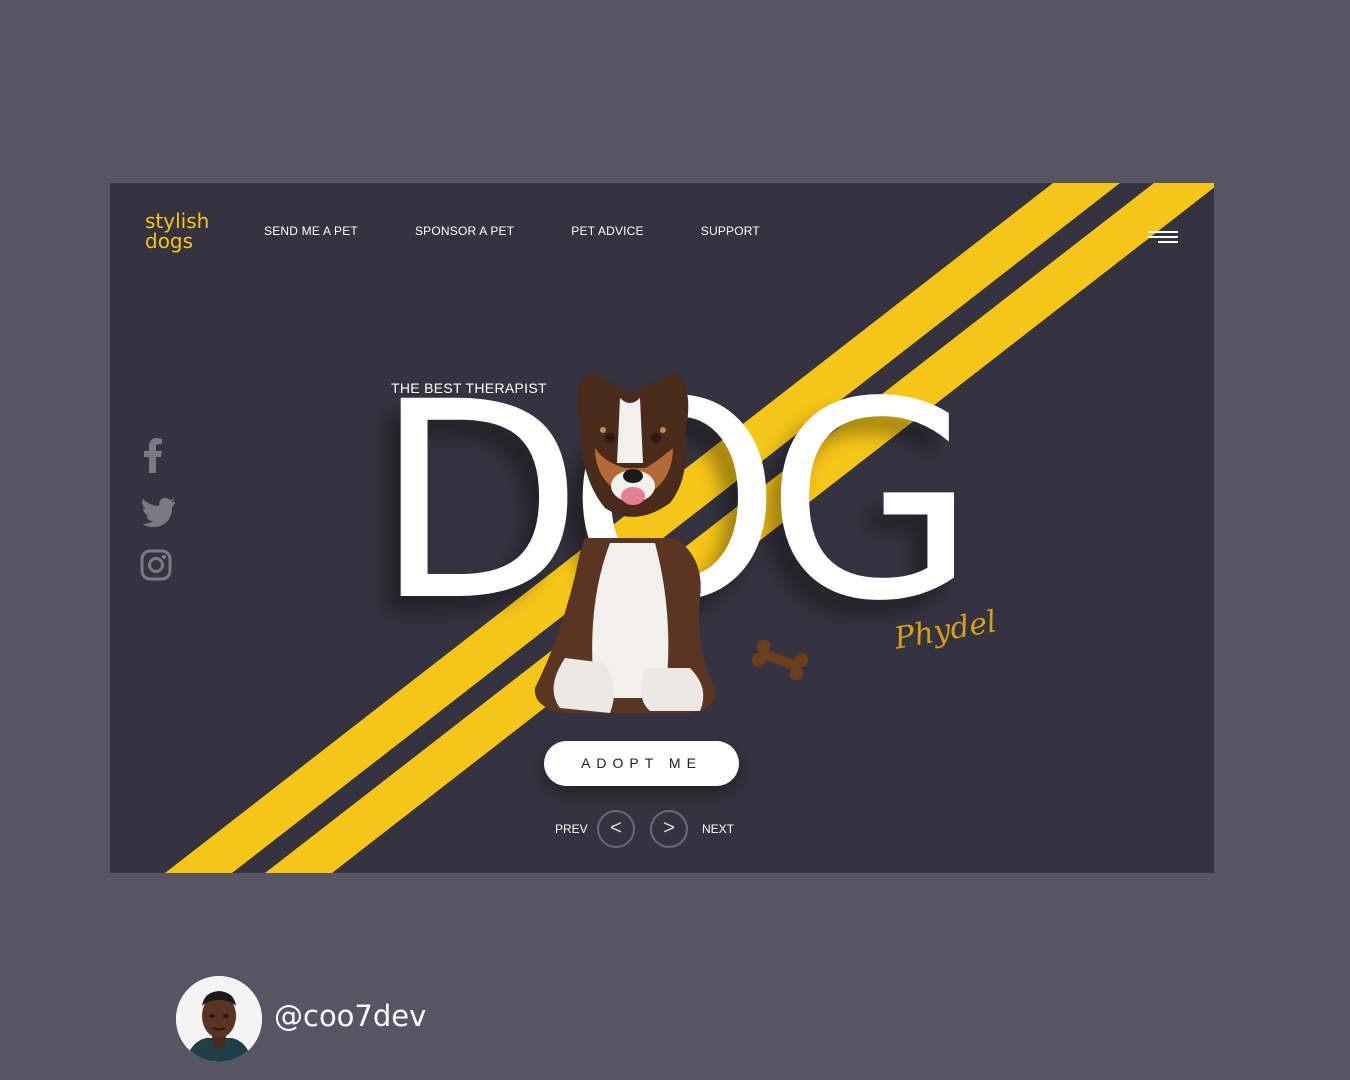 The height and width of the screenshot is (1080, 1350). What do you see at coordinates (350, 1016) in the screenshot?
I see `author-handle: @coo7dev` at bounding box center [350, 1016].